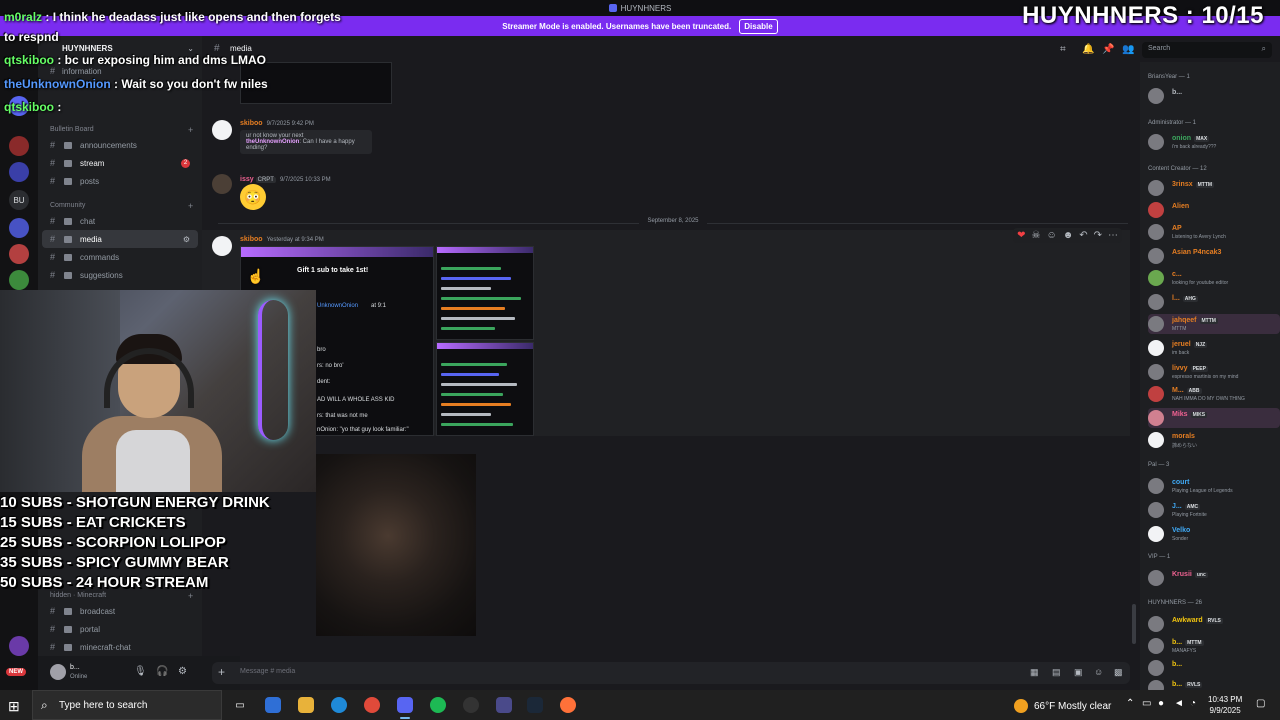 This screenshot has width=1280, height=720. Describe the element at coordinates (1214, 394) in the screenshot. I see `member-item: M... ABB NAH IMMA DO MY OWN THING` at that location.